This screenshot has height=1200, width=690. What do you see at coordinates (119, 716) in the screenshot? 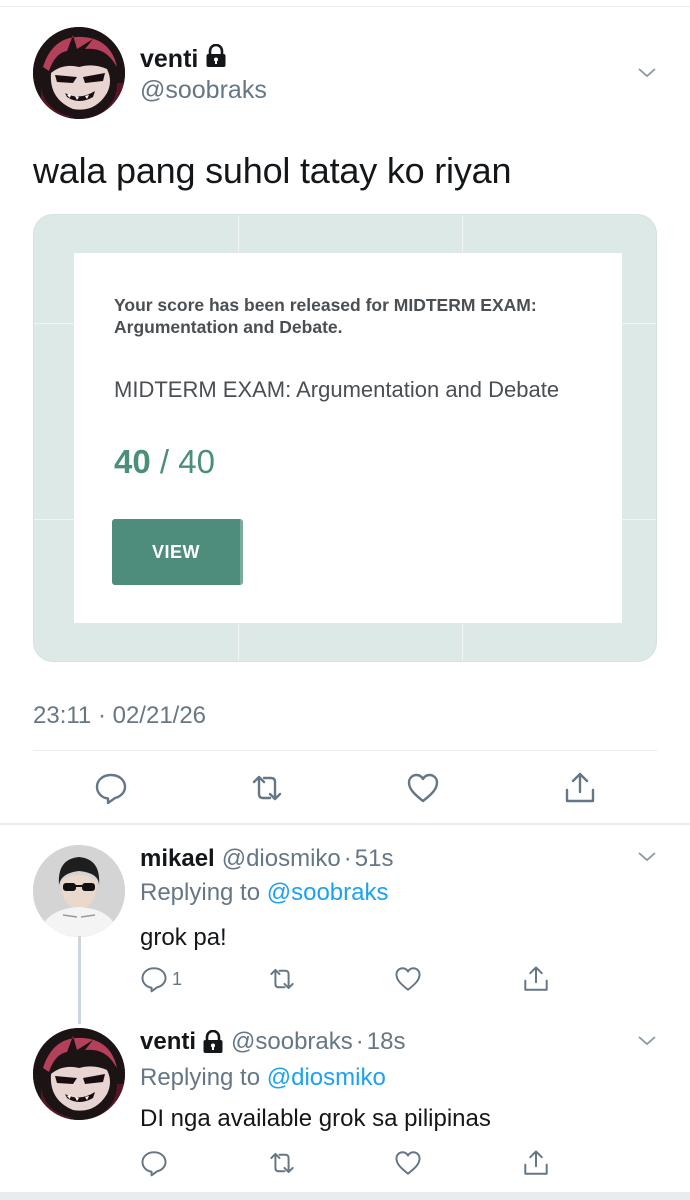
I see `tweet-timestamp: 23:11 · 02/21/26` at bounding box center [119, 716].